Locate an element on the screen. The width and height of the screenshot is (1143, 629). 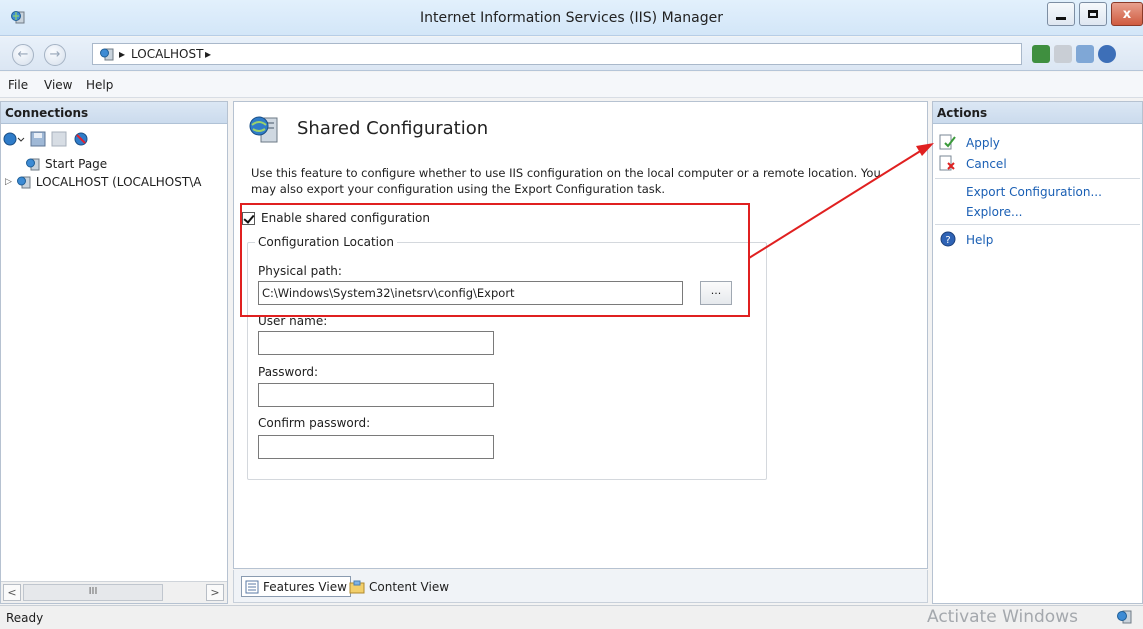
network-status-icon is located at coordinates (1124, 617).